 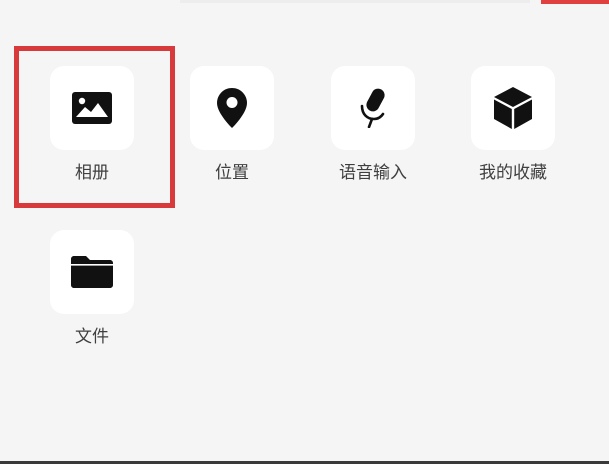 What do you see at coordinates (513, 173) in the screenshot?
I see `favorites-label: 我的收藏` at bounding box center [513, 173].